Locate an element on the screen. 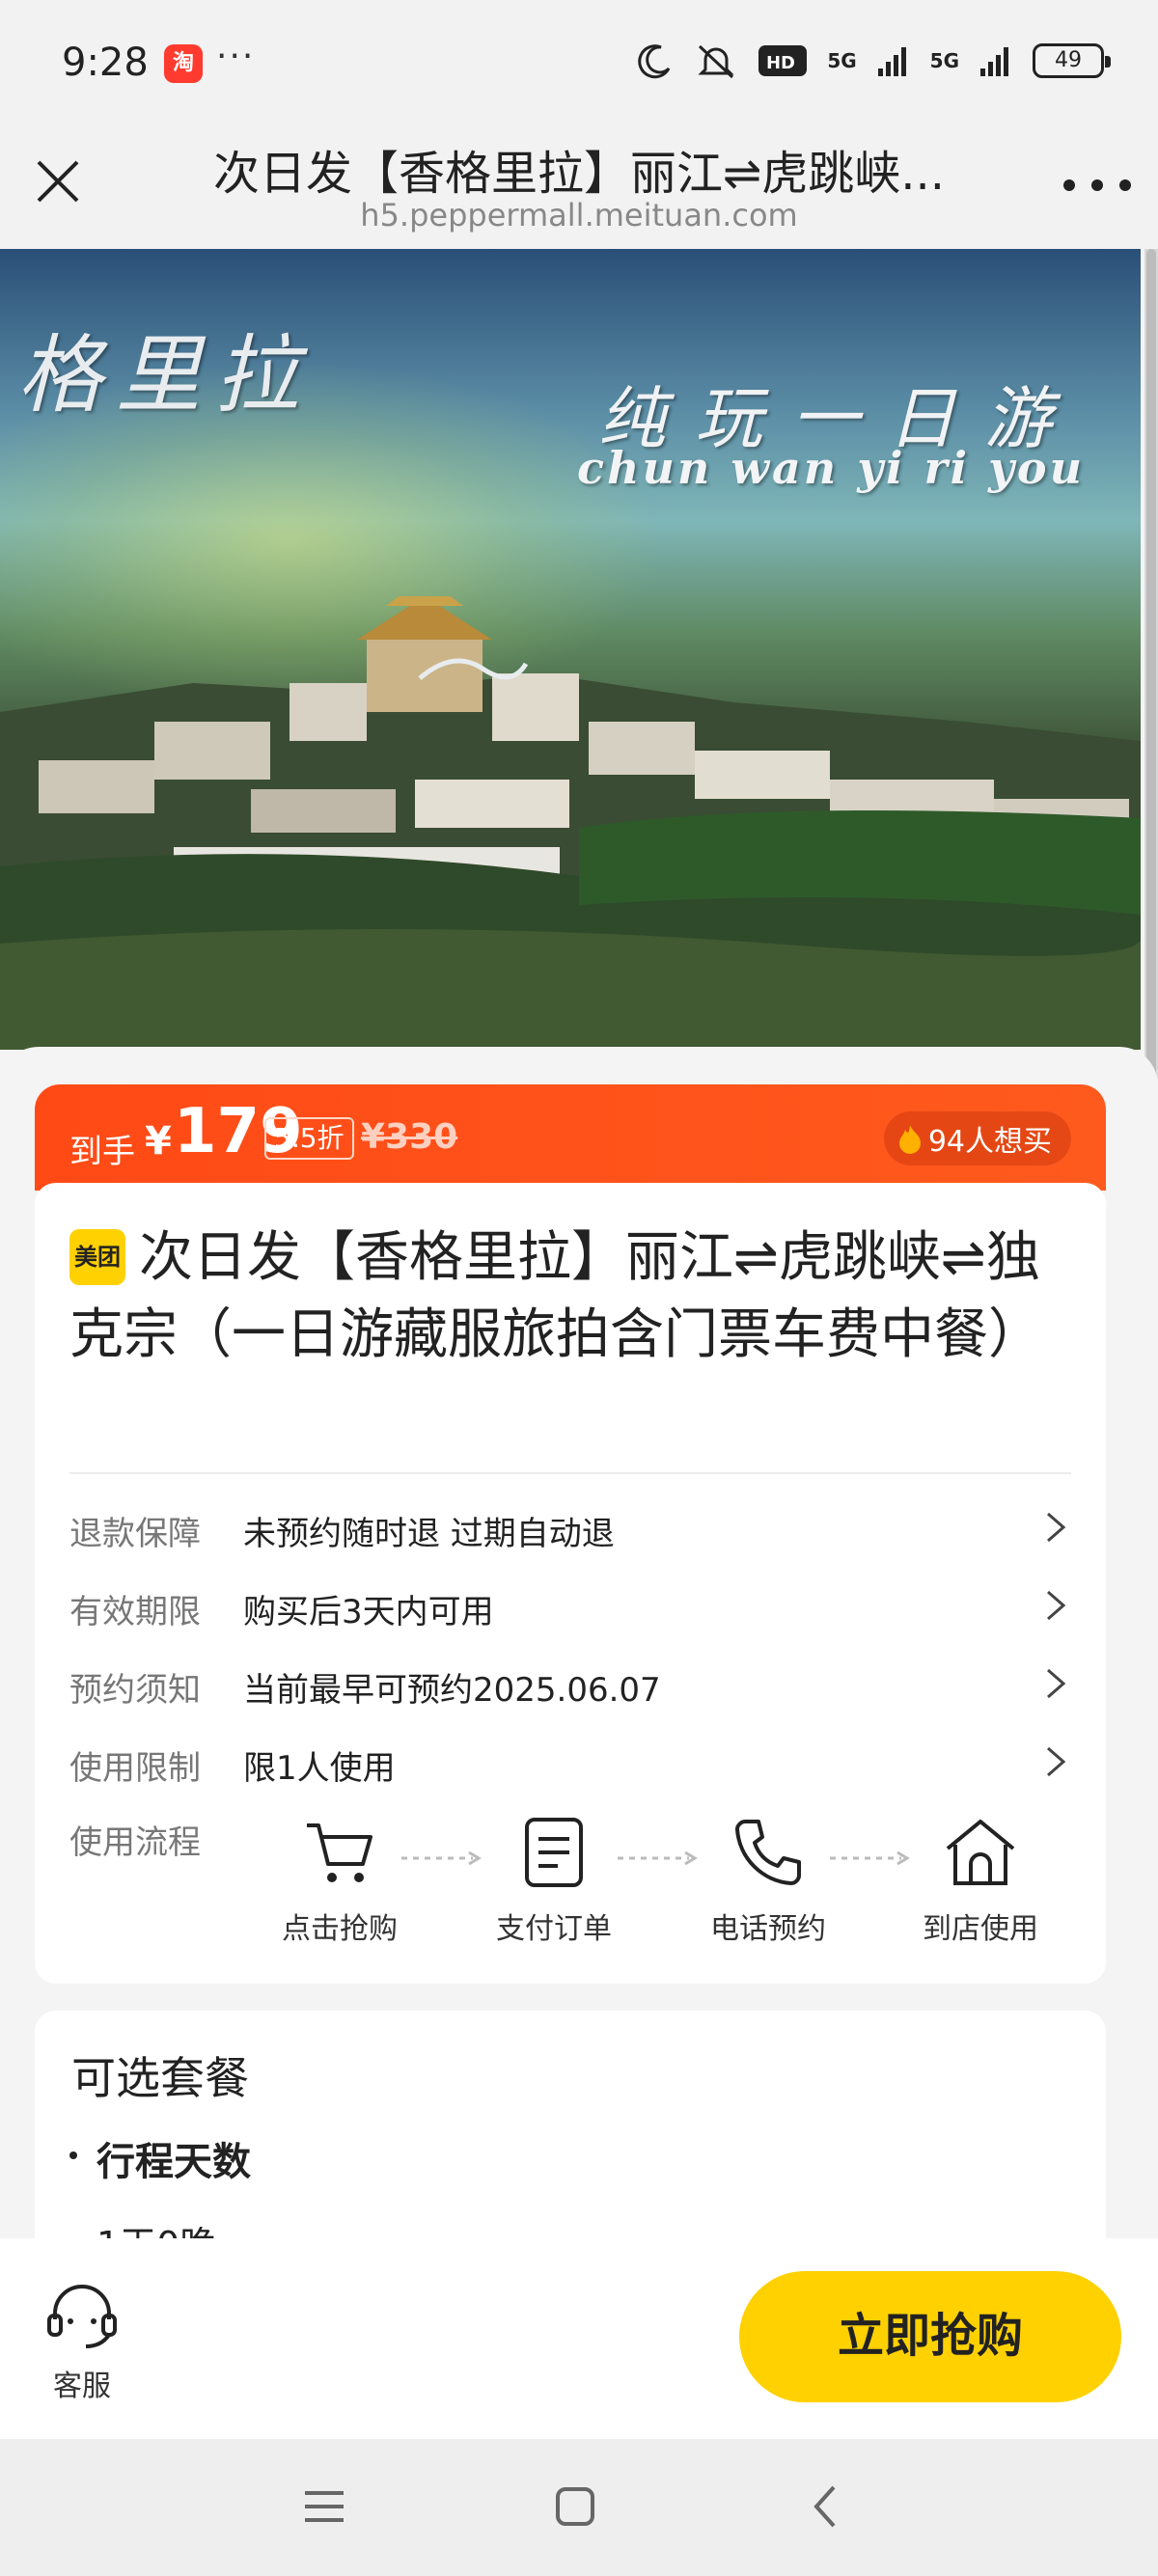  network-5g-label-2: 5G is located at coordinates (944, 60).